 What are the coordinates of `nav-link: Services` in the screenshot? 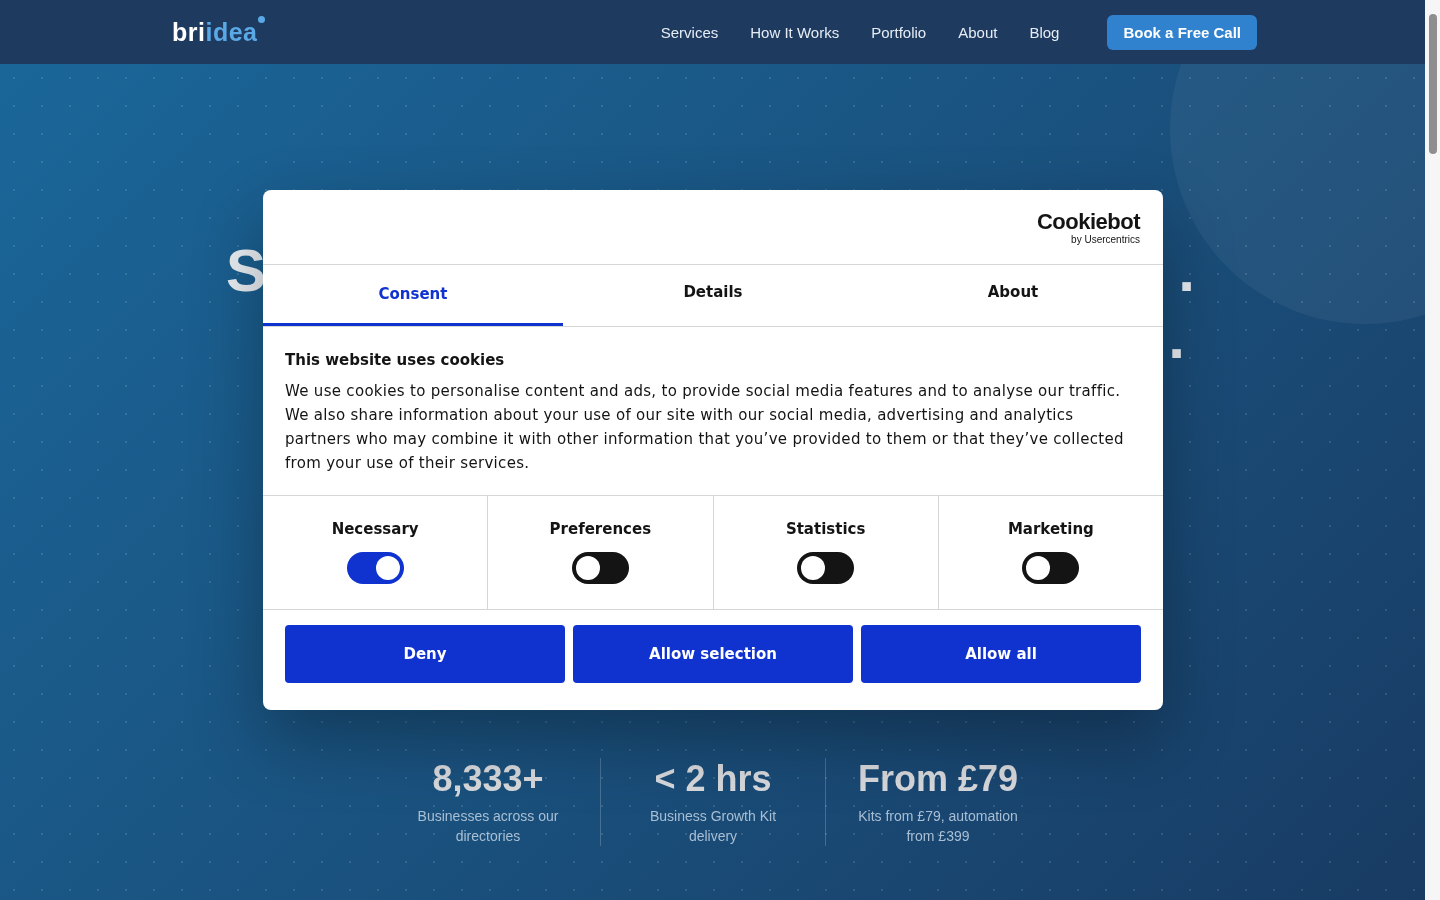 It's located at (689, 32).